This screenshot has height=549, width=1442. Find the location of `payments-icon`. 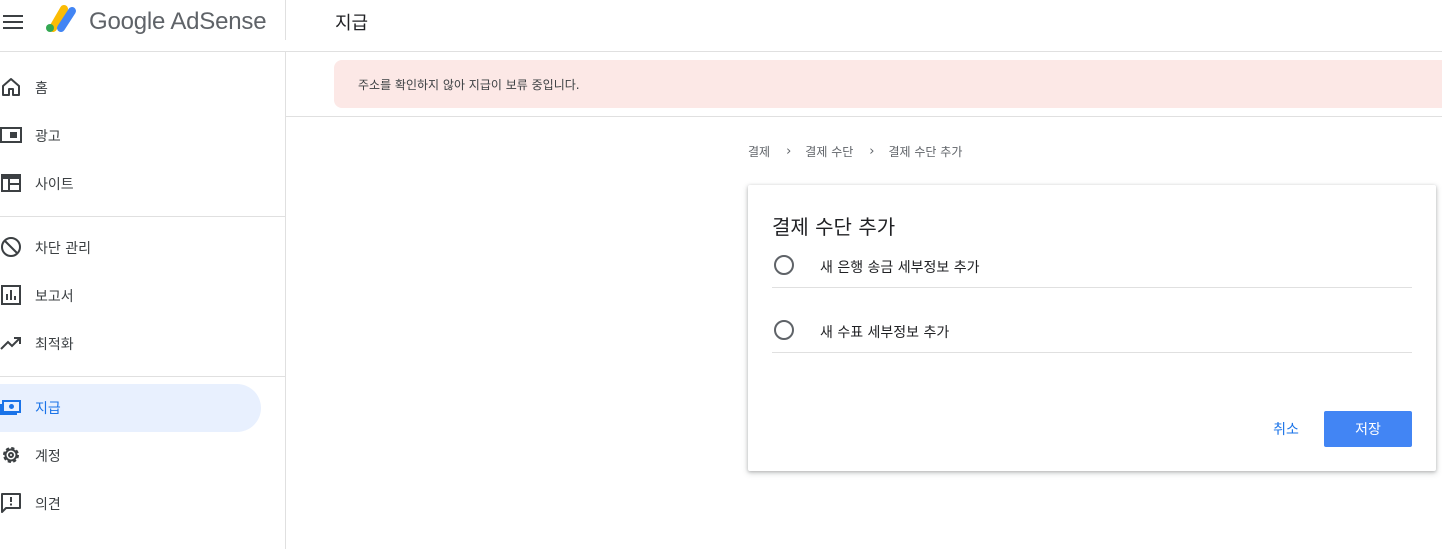

payments-icon is located at coordinates (10, 407).